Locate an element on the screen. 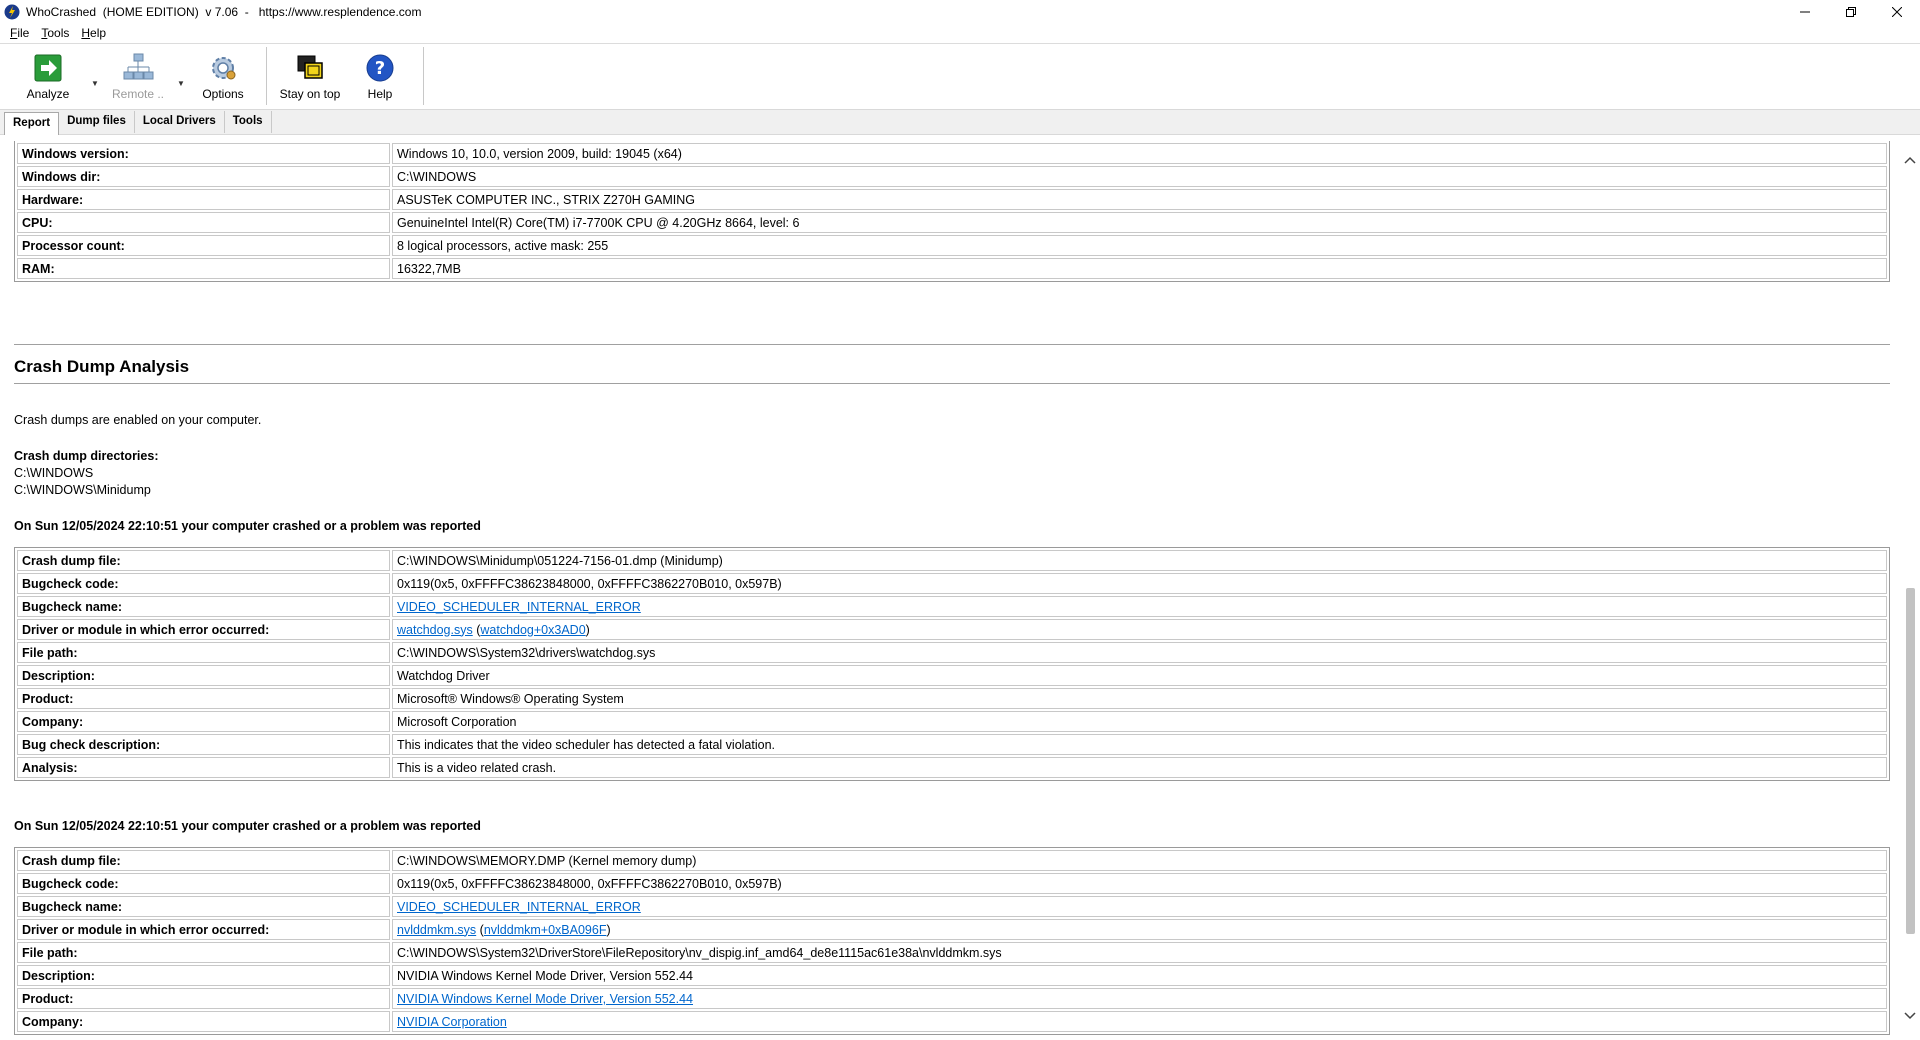 The image size is (1920, 1040). row-key: Windows version: is located at coordinates (203, 153).